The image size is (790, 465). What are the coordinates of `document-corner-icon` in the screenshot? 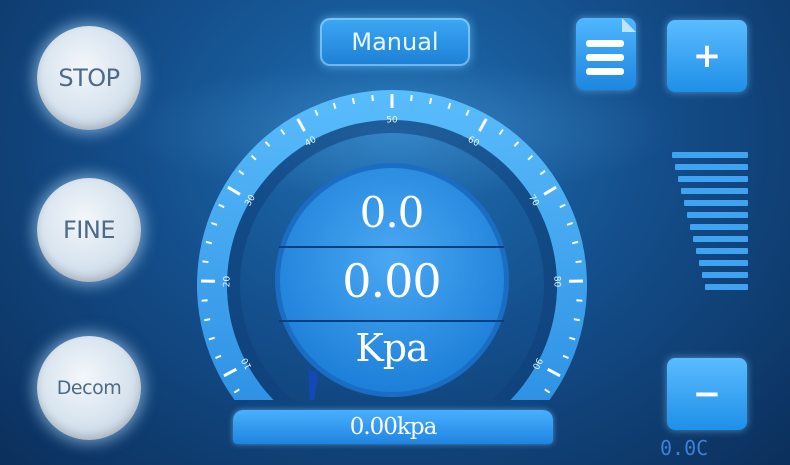 It's located at (629, 25).